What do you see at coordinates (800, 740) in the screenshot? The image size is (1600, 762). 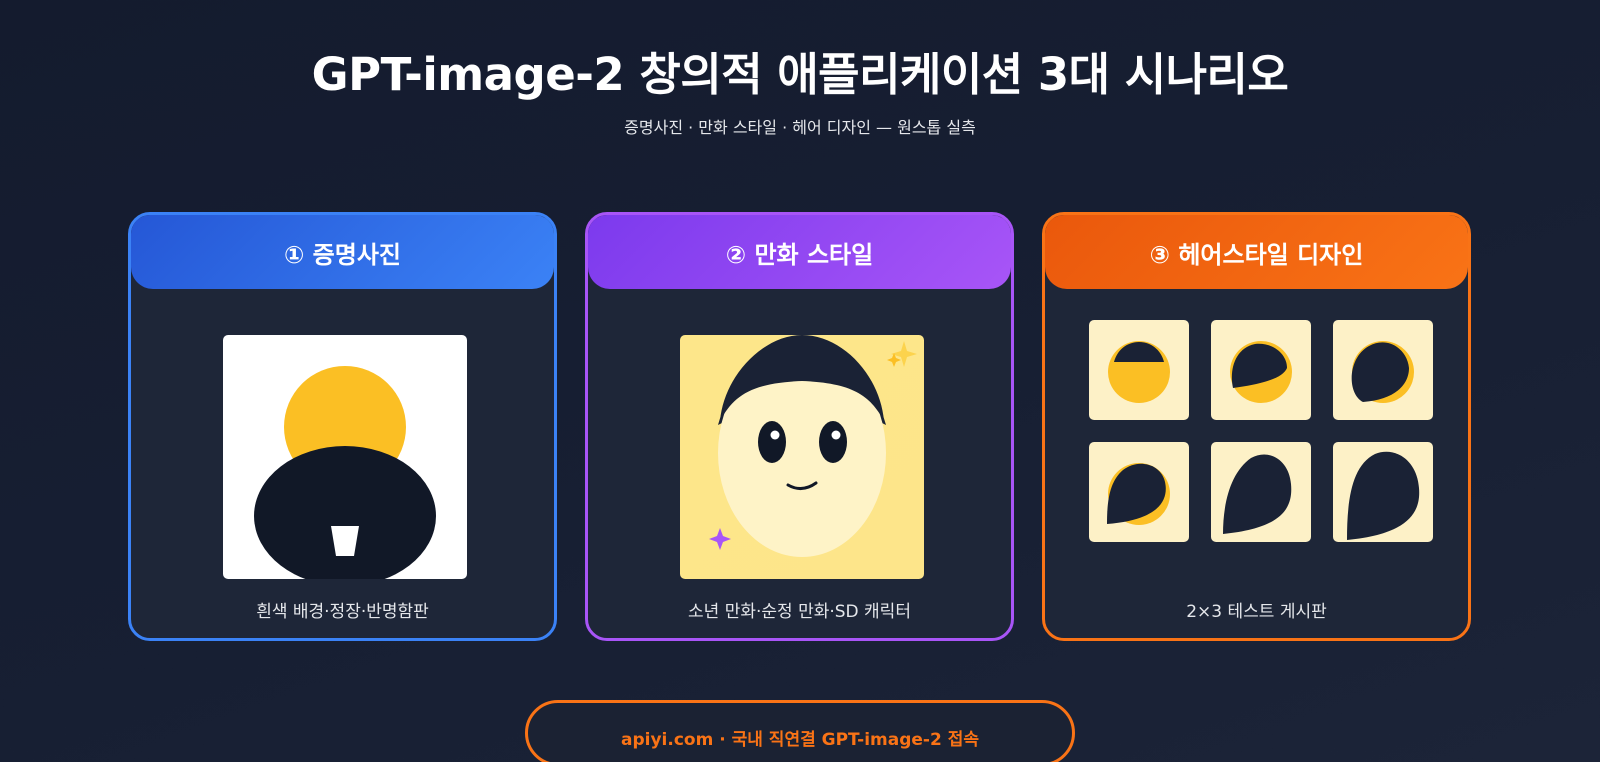 I see `footer-cta-label: apiyi.com · 국내 직연결 GPT-image-2 접속` at bounding box center [800, 740].